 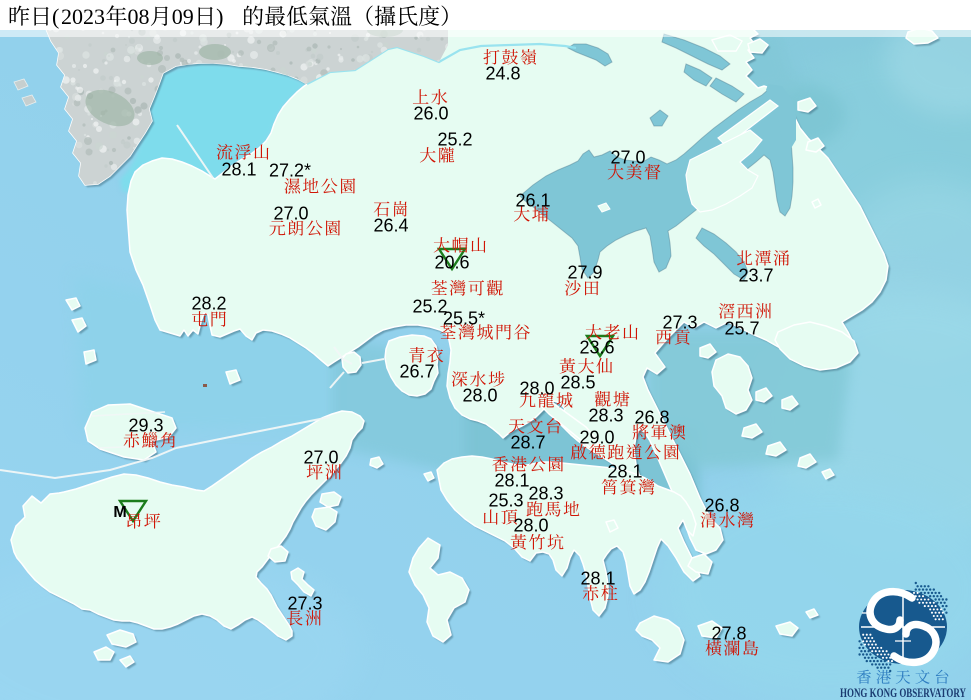 I want to click on svg-text: 2023, so click(x=83, y=16).